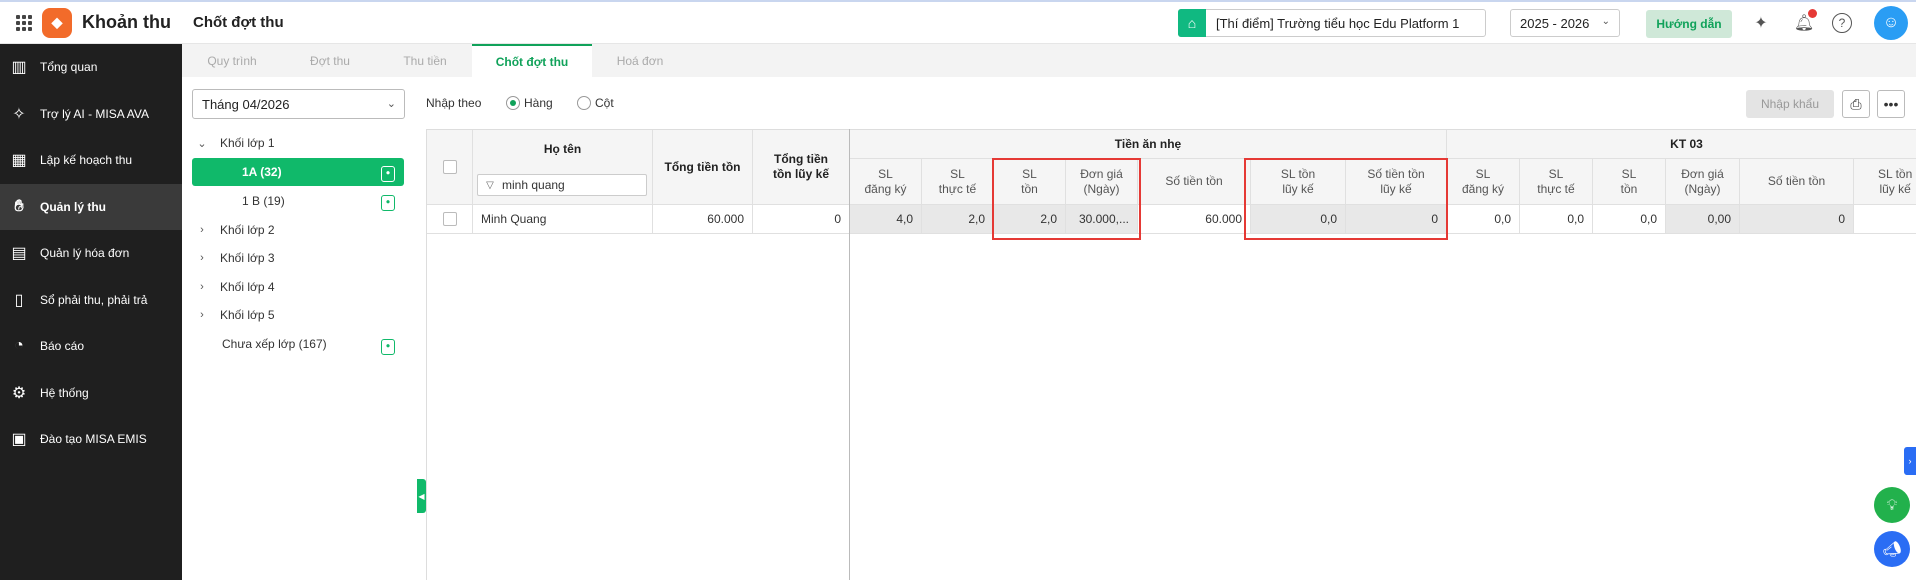 The height and width of the screenshot is (580, 1916). What do you see at coordinates (73, 206) in the screenshot?
I see `sidebar-item-label: Quản lý thu` at bounding box center [73, 206].